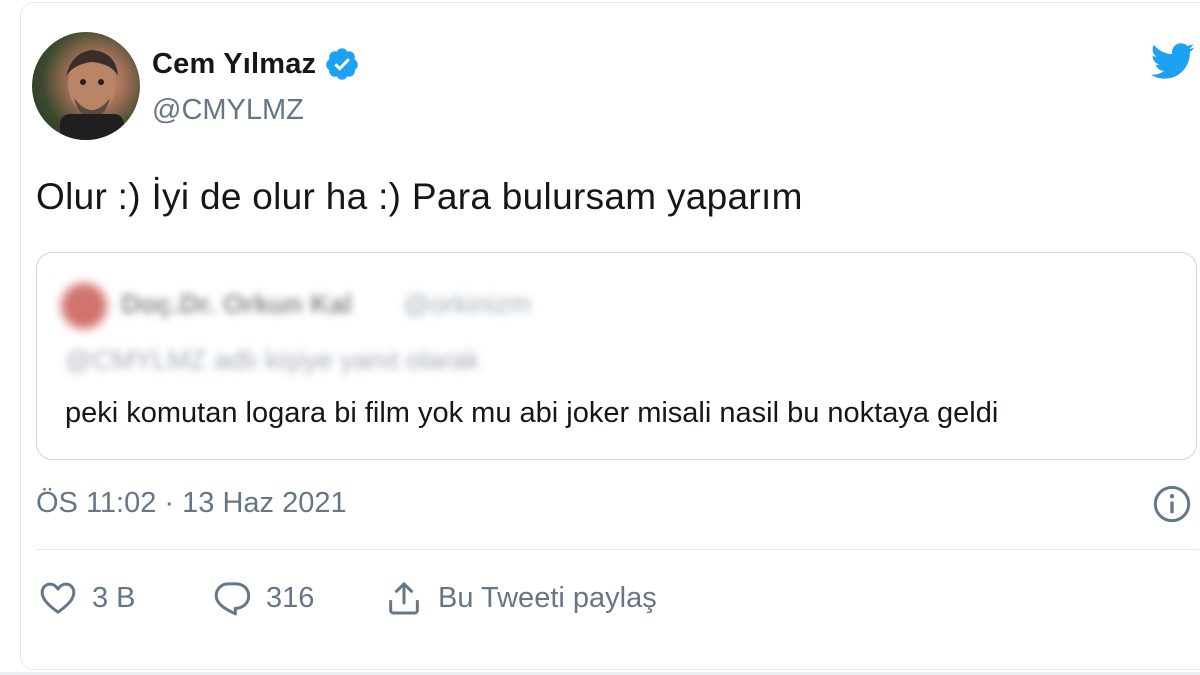 The height and width of the screenshot is (675, 1200). Describe the element at coordinates (86, 86) in the screenshot. I see `author-avatar` at that location.